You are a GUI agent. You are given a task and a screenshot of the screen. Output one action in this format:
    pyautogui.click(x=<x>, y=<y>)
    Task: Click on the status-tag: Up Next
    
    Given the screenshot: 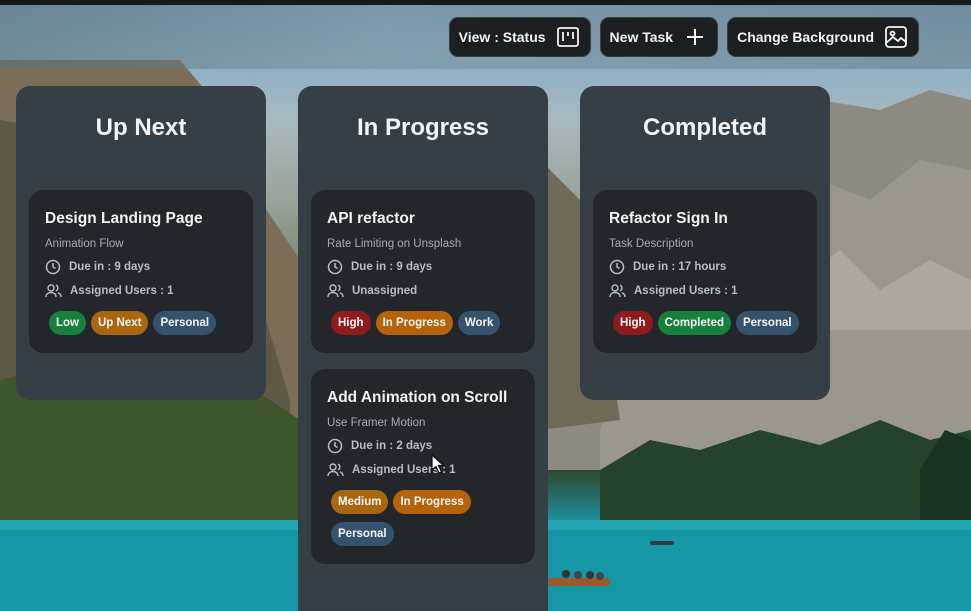 What is the action you would take?
    pyautogui.click(x=120, y=323)
    